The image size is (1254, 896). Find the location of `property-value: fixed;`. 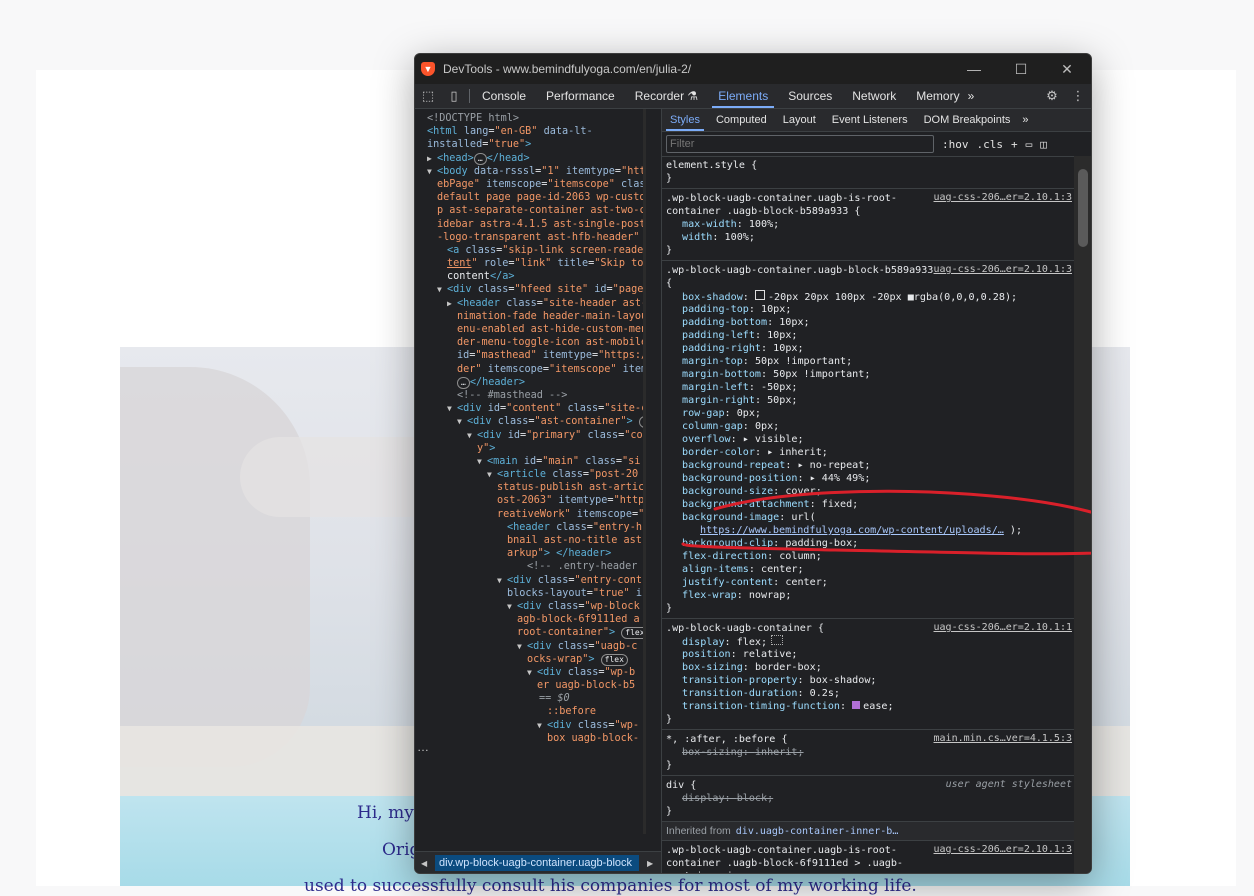

property-value: fixed; is located at coordinates (840, 504).